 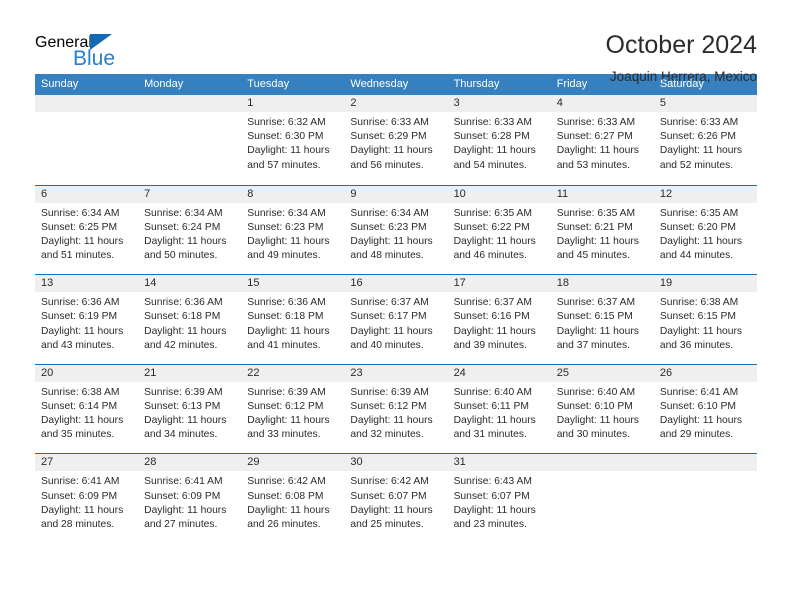 I want to click on day-number: 26, so click(x=705, y=373).